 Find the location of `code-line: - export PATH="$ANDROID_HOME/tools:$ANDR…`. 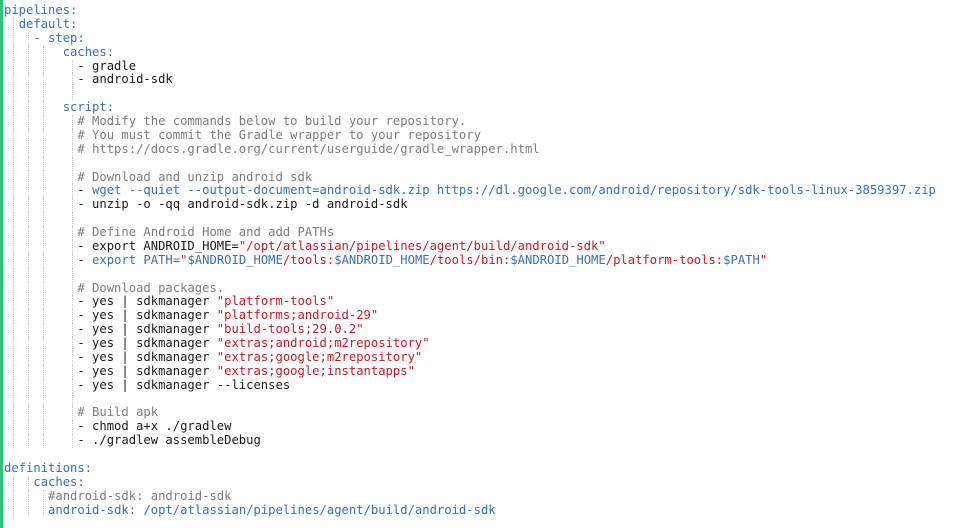

code-line: - export PATH="$ANDROID_HOME/tools:$ANDR… is located at coordinates (481, 260).